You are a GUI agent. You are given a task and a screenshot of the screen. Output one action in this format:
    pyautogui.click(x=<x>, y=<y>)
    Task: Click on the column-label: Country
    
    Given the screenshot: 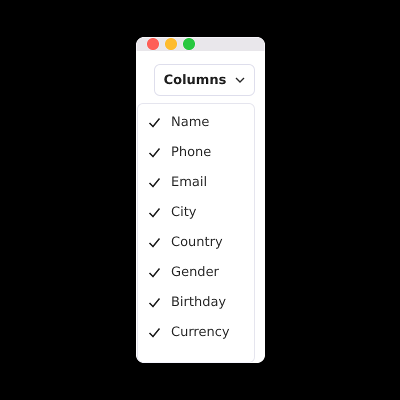 What is the action you would take?
    pyautogui.click(x=197, y=242)
    